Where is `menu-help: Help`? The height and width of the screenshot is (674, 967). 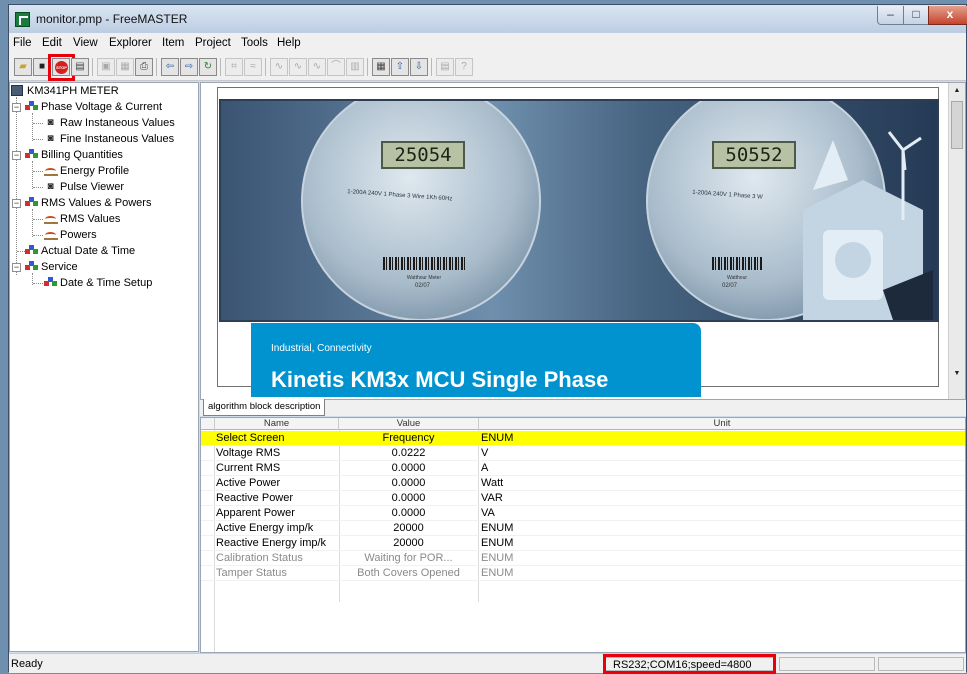
menu-help: Help is located at coordinates (289, 43).